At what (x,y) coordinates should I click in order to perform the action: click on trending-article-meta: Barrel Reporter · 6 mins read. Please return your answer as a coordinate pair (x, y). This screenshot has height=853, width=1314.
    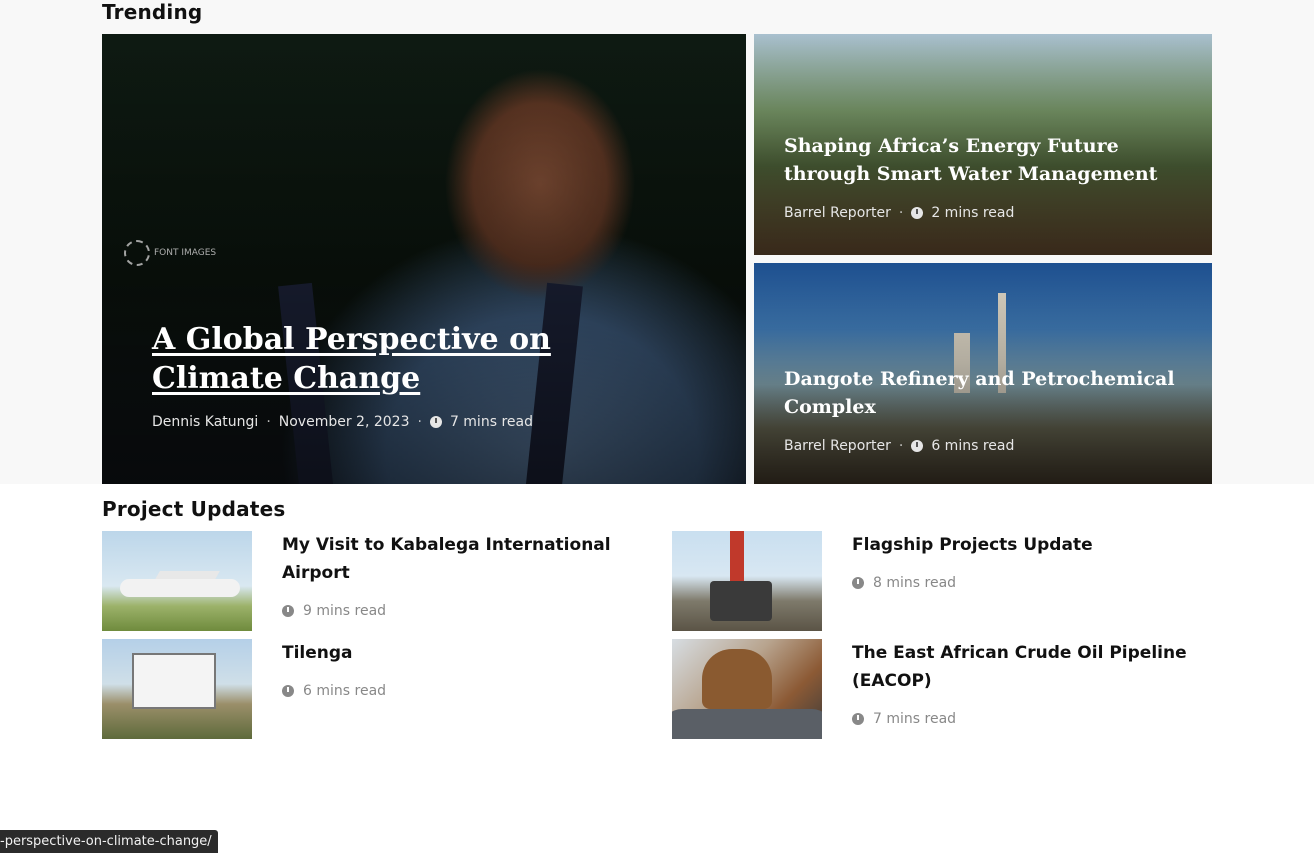
    Looking at the image, I should click on (899, 446).